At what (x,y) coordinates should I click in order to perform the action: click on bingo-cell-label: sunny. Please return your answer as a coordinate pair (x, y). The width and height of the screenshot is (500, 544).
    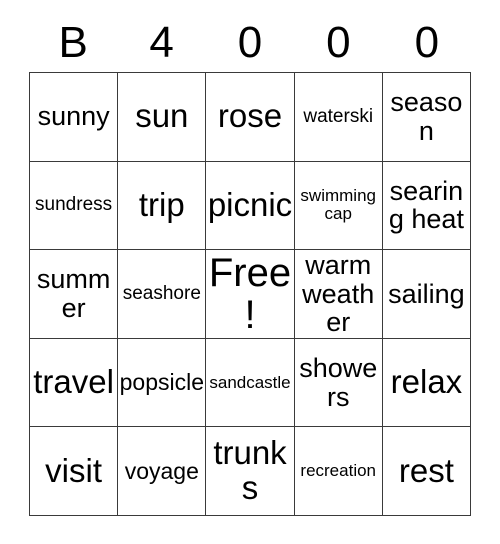
    Looking at the image, I should click on (73, 116).